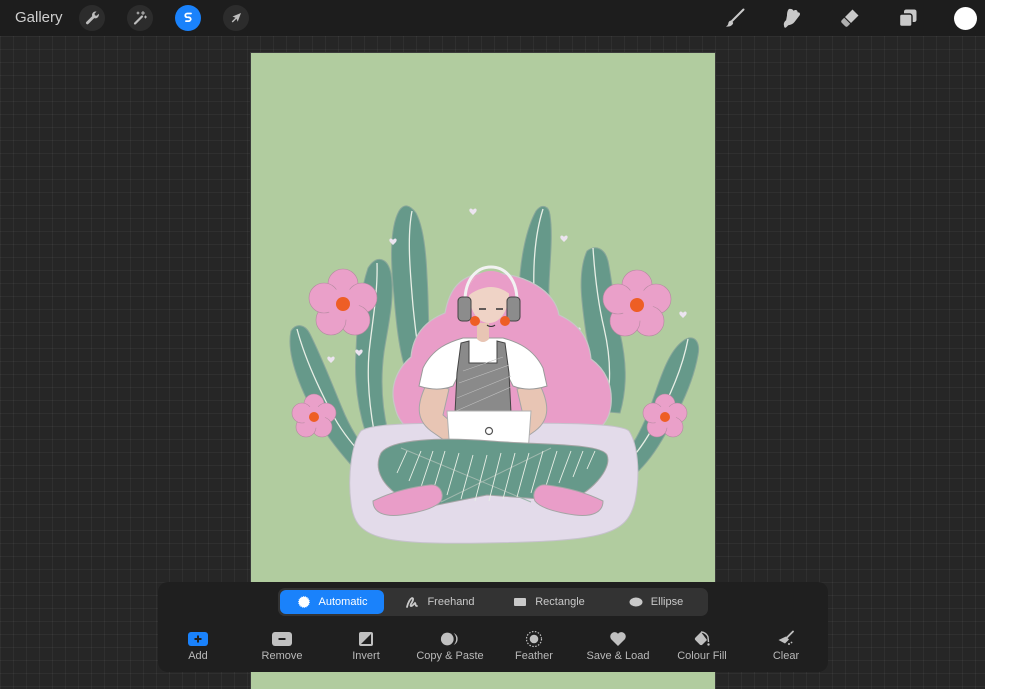  What do you see at coordinates (366, 656) in the screenshot?
I see `invert-label: Invert` at bounding box center [366, 656].